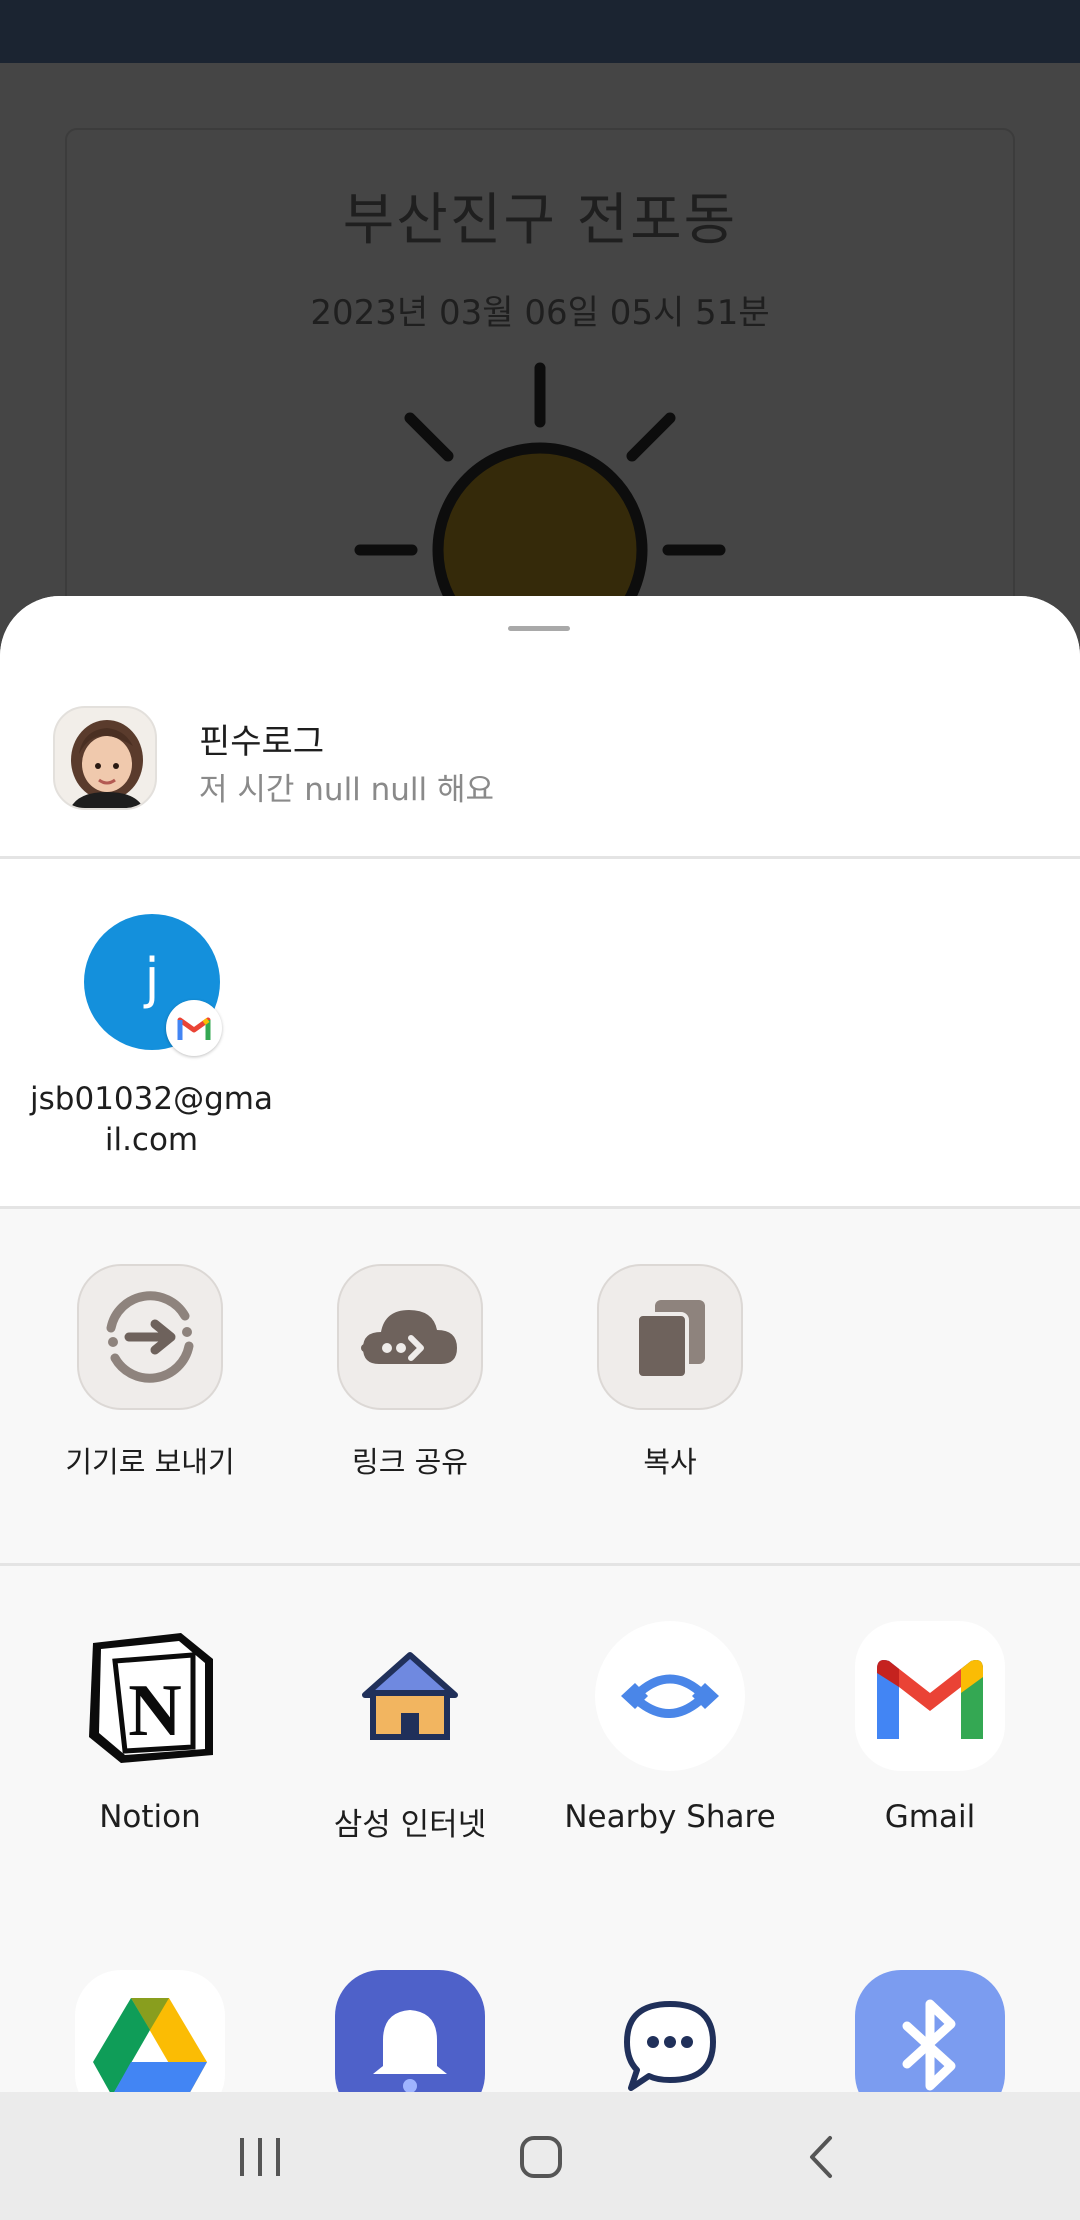  What do you see at coordinates (151, 1119) in the screenshot?
I see `contact-name: jsb01032@gmail.com` at bounding box center [151, 1119].